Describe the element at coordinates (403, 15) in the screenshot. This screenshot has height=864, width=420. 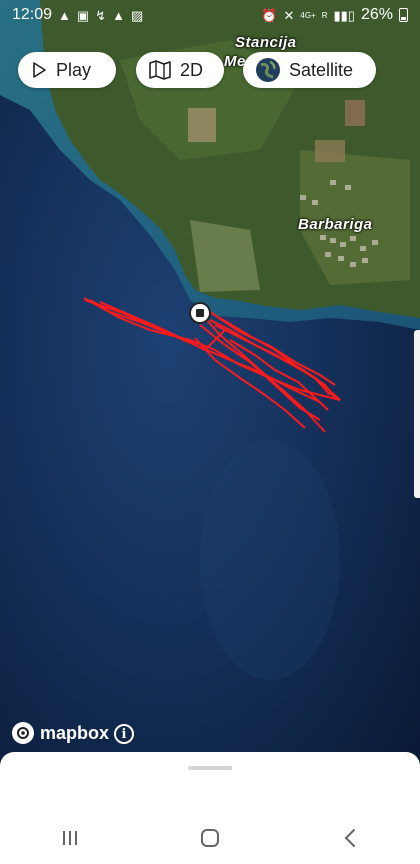
I see `battery-icon` at that location.